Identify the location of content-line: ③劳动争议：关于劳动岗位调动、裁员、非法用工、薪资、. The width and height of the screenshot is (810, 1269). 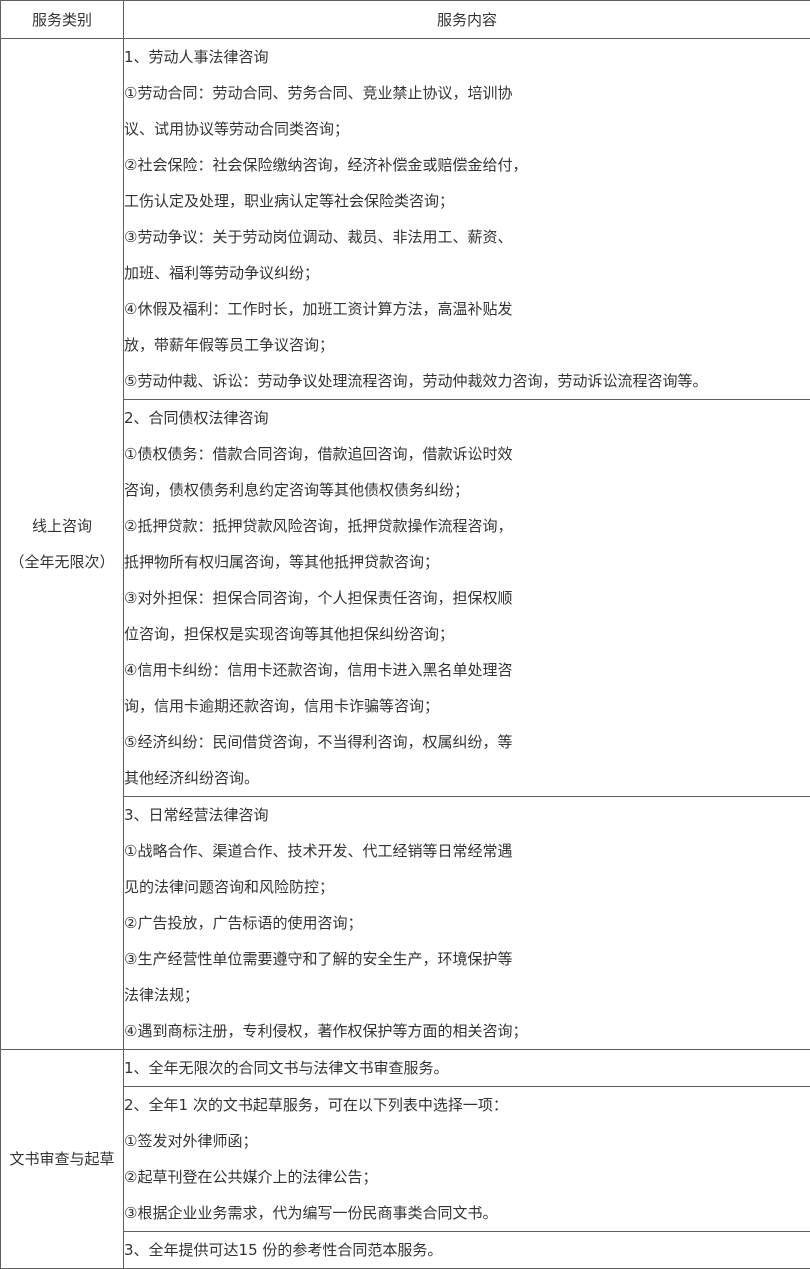
(318, 237).